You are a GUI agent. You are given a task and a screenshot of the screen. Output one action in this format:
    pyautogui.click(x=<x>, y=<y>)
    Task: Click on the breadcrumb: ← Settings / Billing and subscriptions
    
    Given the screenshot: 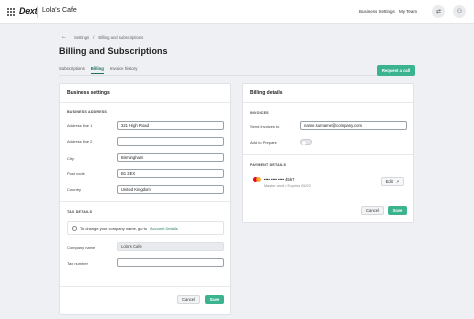 What is the action you would take?
    pyautogui.click(x=102, y=37)
    